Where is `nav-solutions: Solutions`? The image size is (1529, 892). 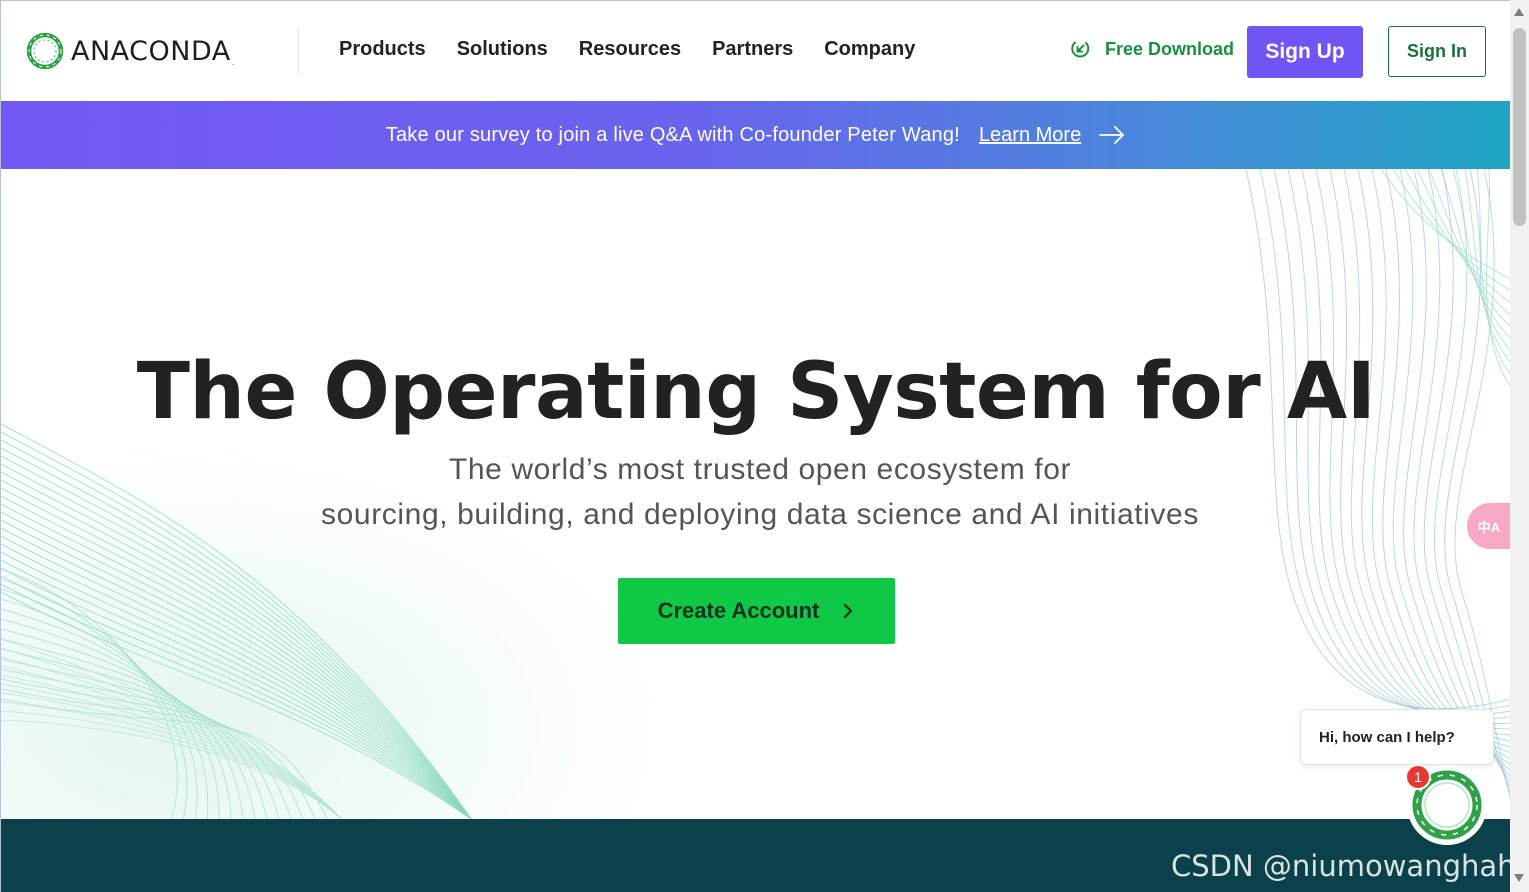
nav-solutions: Solutions is located at coordinates (502, 49).